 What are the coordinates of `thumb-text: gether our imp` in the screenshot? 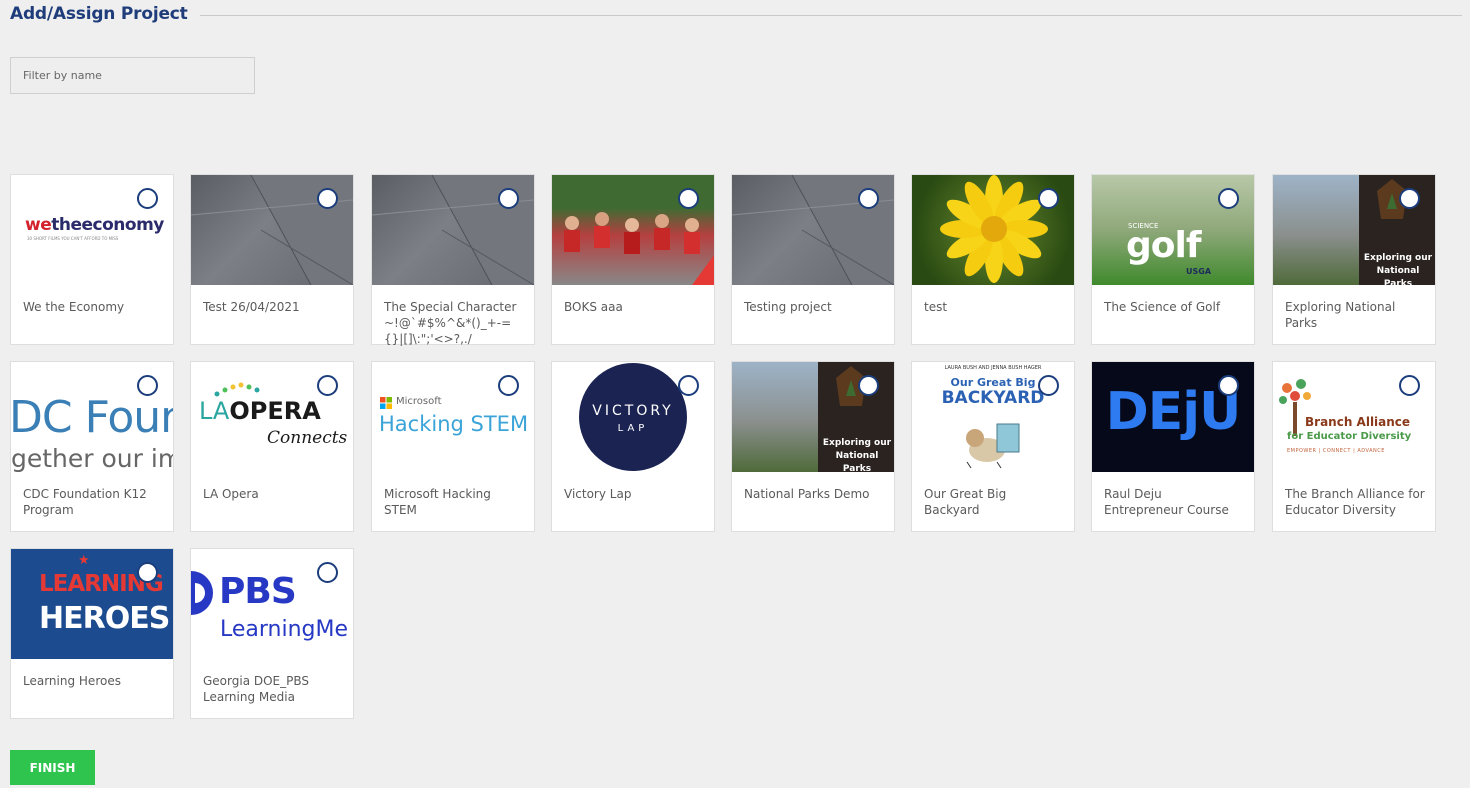 It's located at (92, 458).